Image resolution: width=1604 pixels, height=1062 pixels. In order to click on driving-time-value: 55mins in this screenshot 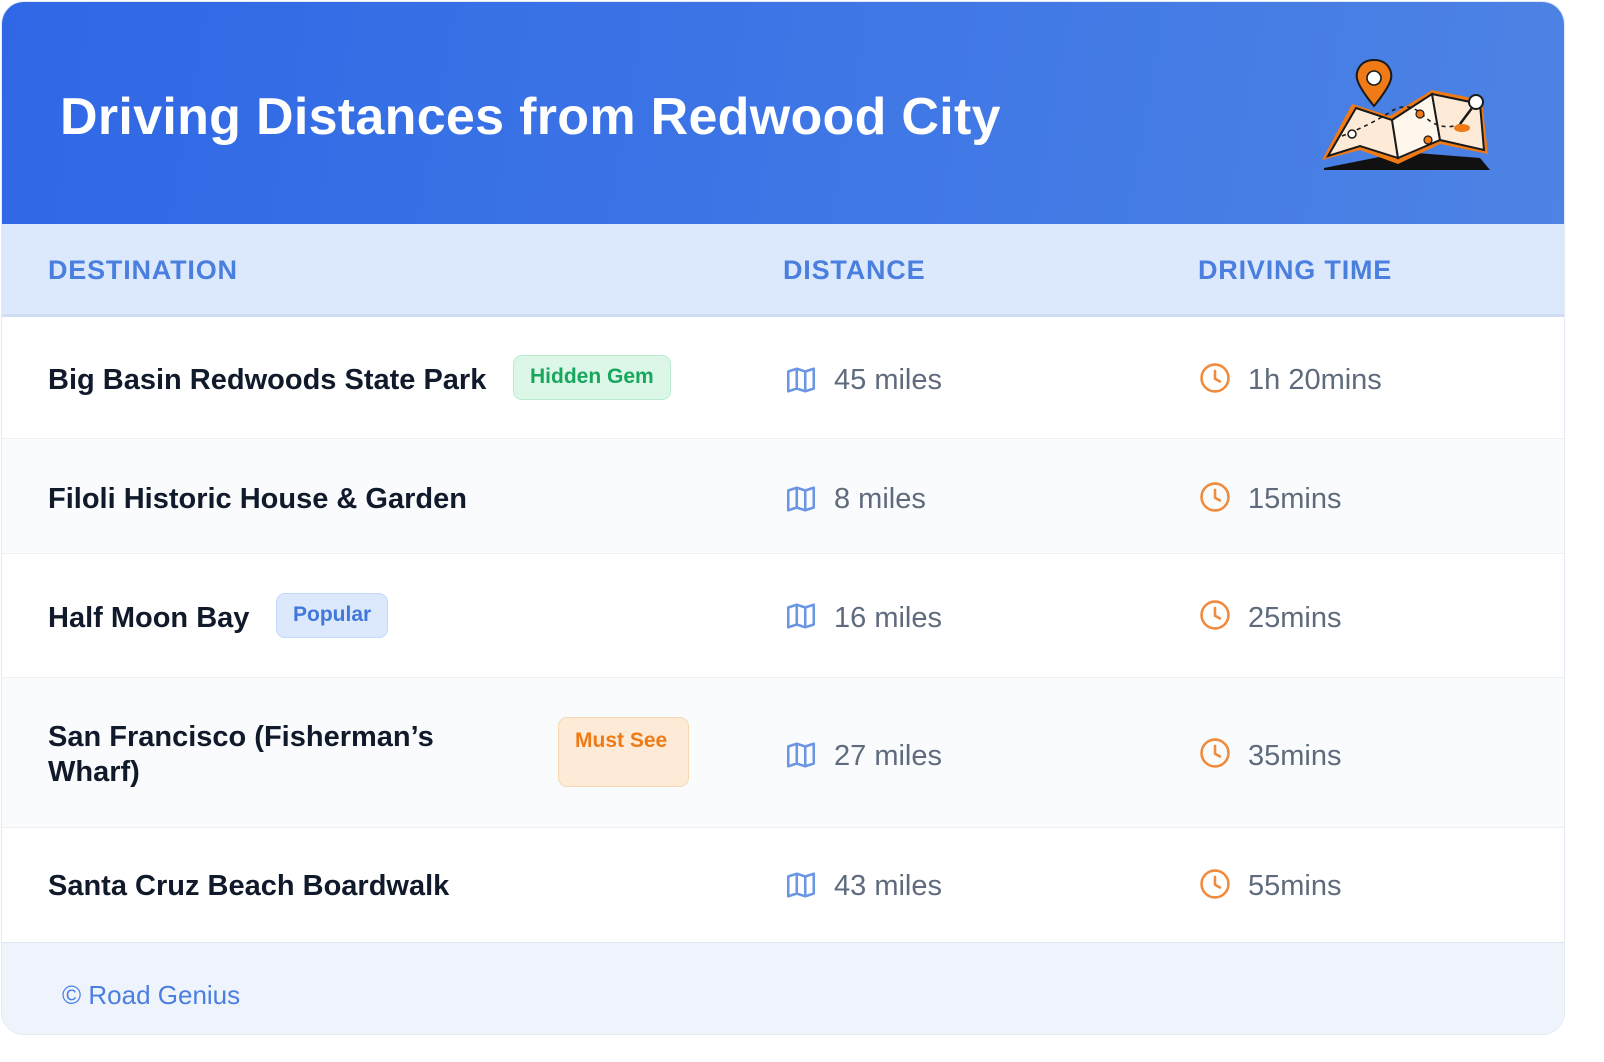, I will do `click(1295, 886)`.